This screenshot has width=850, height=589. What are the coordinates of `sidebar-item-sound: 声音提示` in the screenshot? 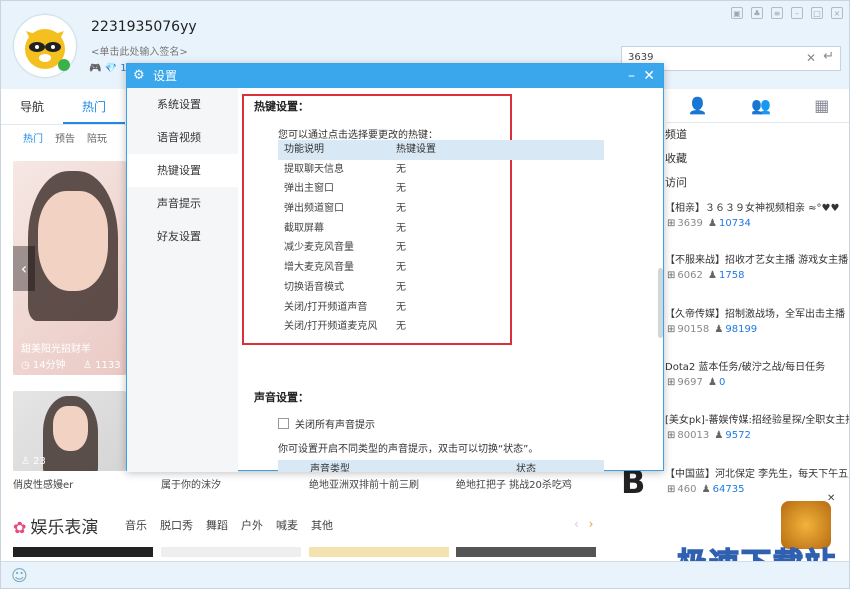 It's located at (182, 203).